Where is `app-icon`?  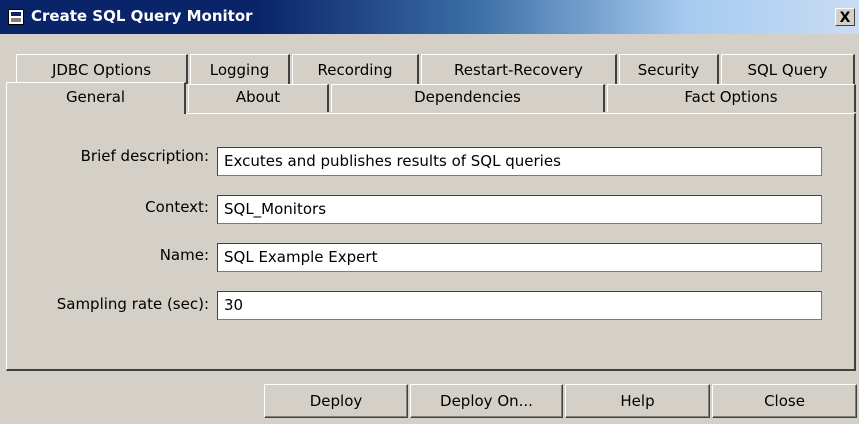 app-icon is located at coordinates (16, 17).